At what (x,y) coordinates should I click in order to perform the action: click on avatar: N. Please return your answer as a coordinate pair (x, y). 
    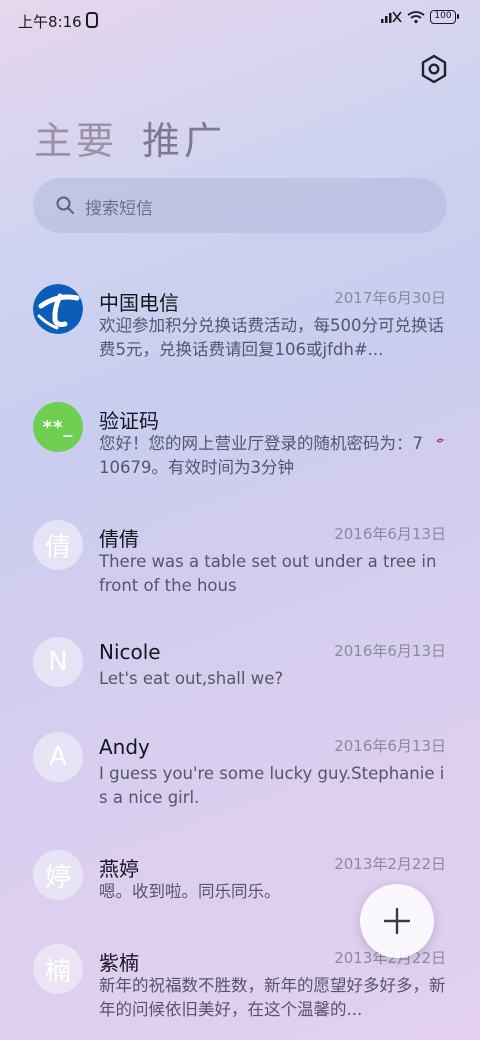
    Looking at the image, I should click on (58, 662).